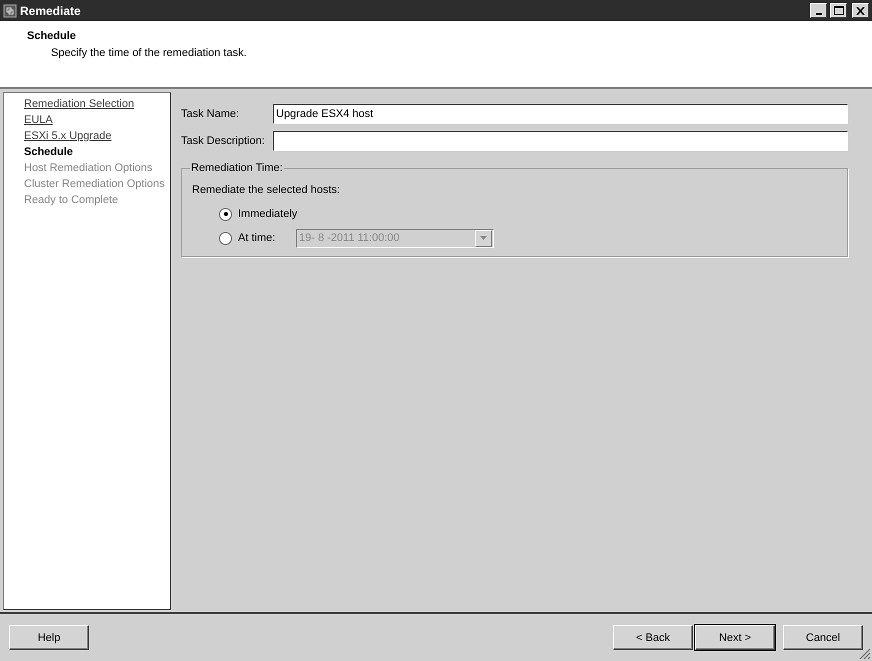  I want to click on page-subtitle: Specify the time of the remediation task., so click(149, 53).